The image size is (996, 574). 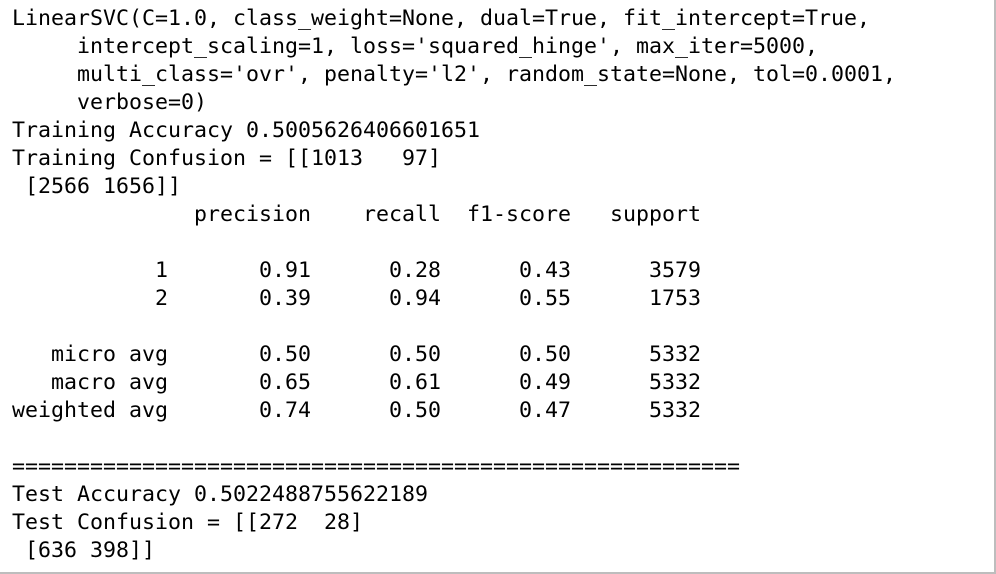 I want to click on test-accuracy-line: Test Accuracy 0.5022488755622189, so click(x=220, y=494).